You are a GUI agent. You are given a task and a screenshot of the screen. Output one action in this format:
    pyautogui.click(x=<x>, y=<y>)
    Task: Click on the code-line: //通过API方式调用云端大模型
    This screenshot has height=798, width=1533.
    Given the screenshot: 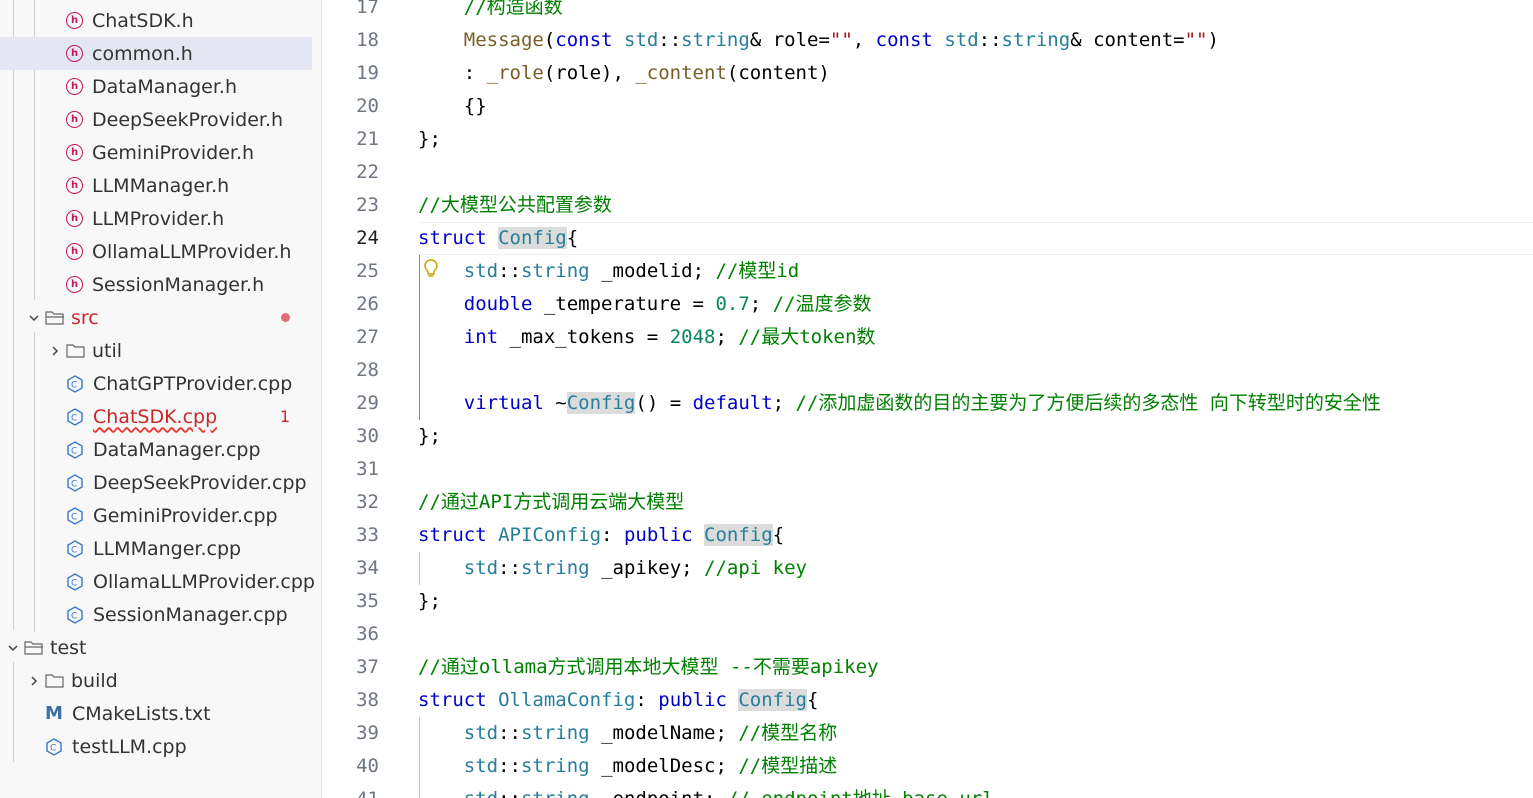 What is the action you would take?
    pyautogui.click(x=551, y=502)
    